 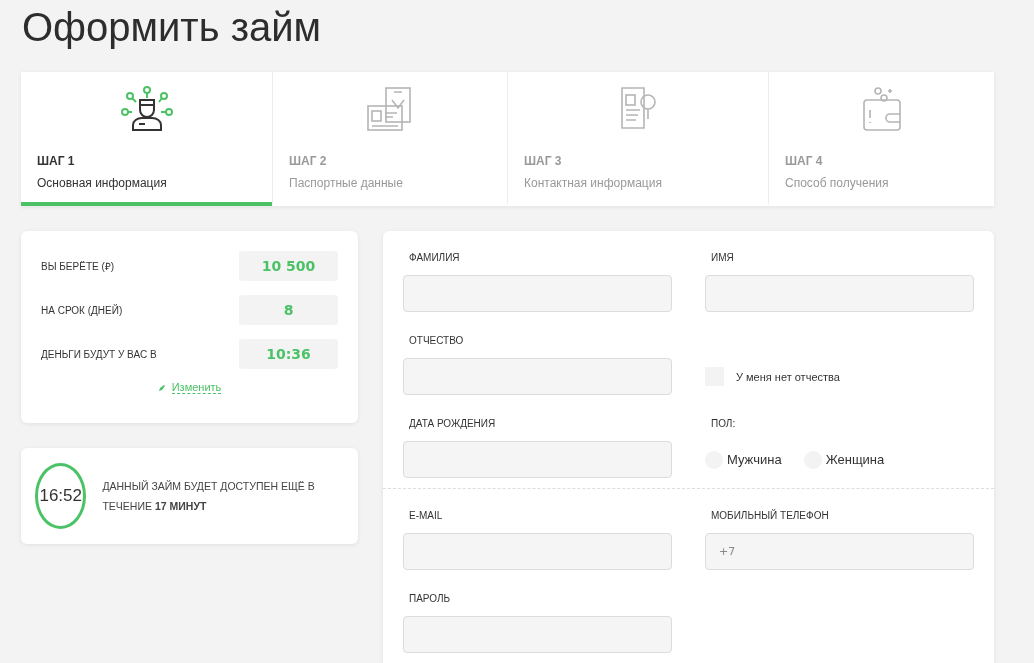 What do you see at coordinates (723, 424) in the screenshot?
I see `field-label: ПОЛ:` at bounding box center [723, 424].